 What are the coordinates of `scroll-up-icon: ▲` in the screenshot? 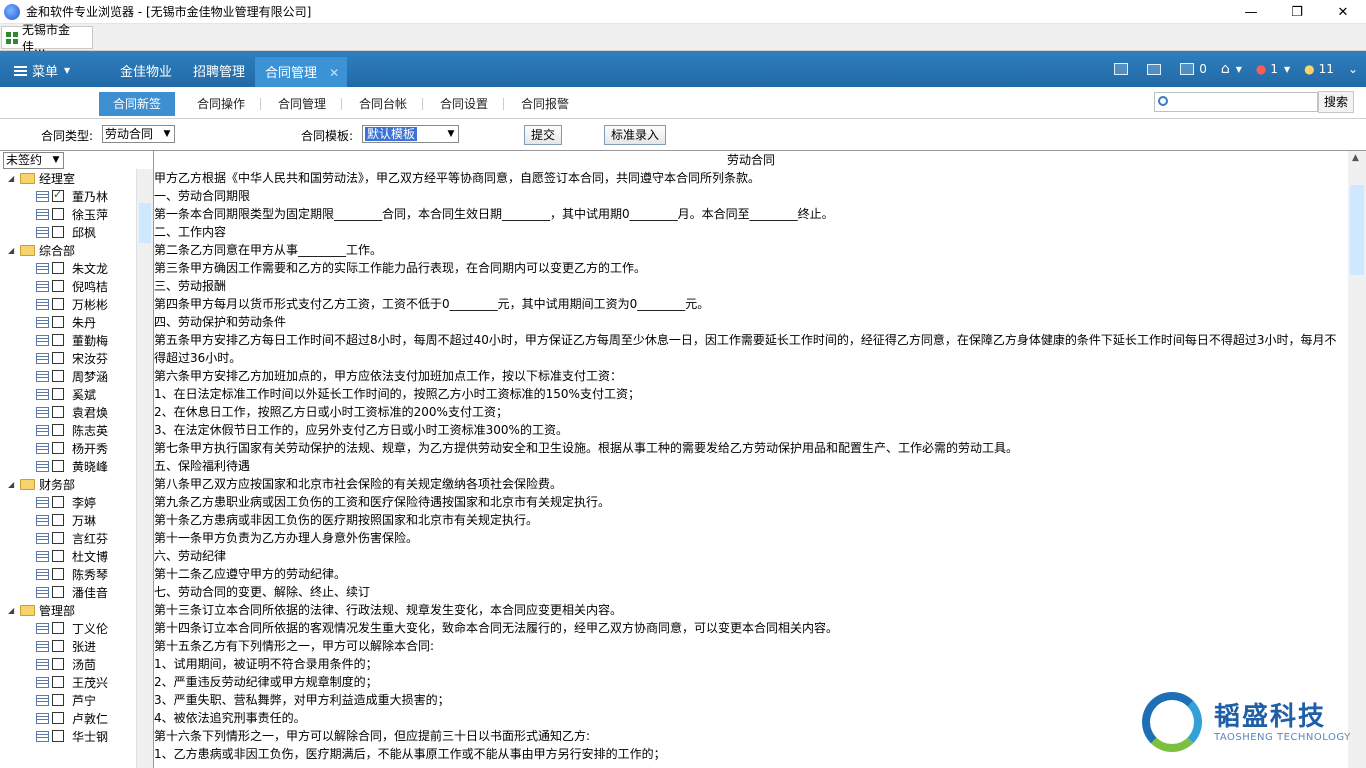 It's located at (1355, 158).